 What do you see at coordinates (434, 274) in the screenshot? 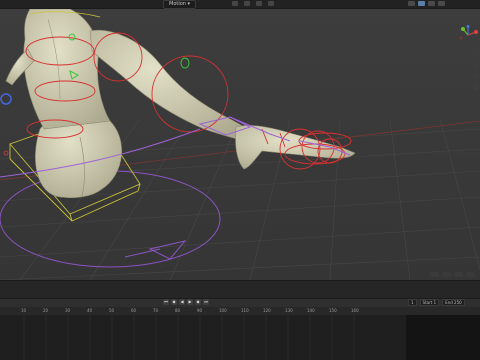
I see `keying-icon` at bounding box center [434, 274].